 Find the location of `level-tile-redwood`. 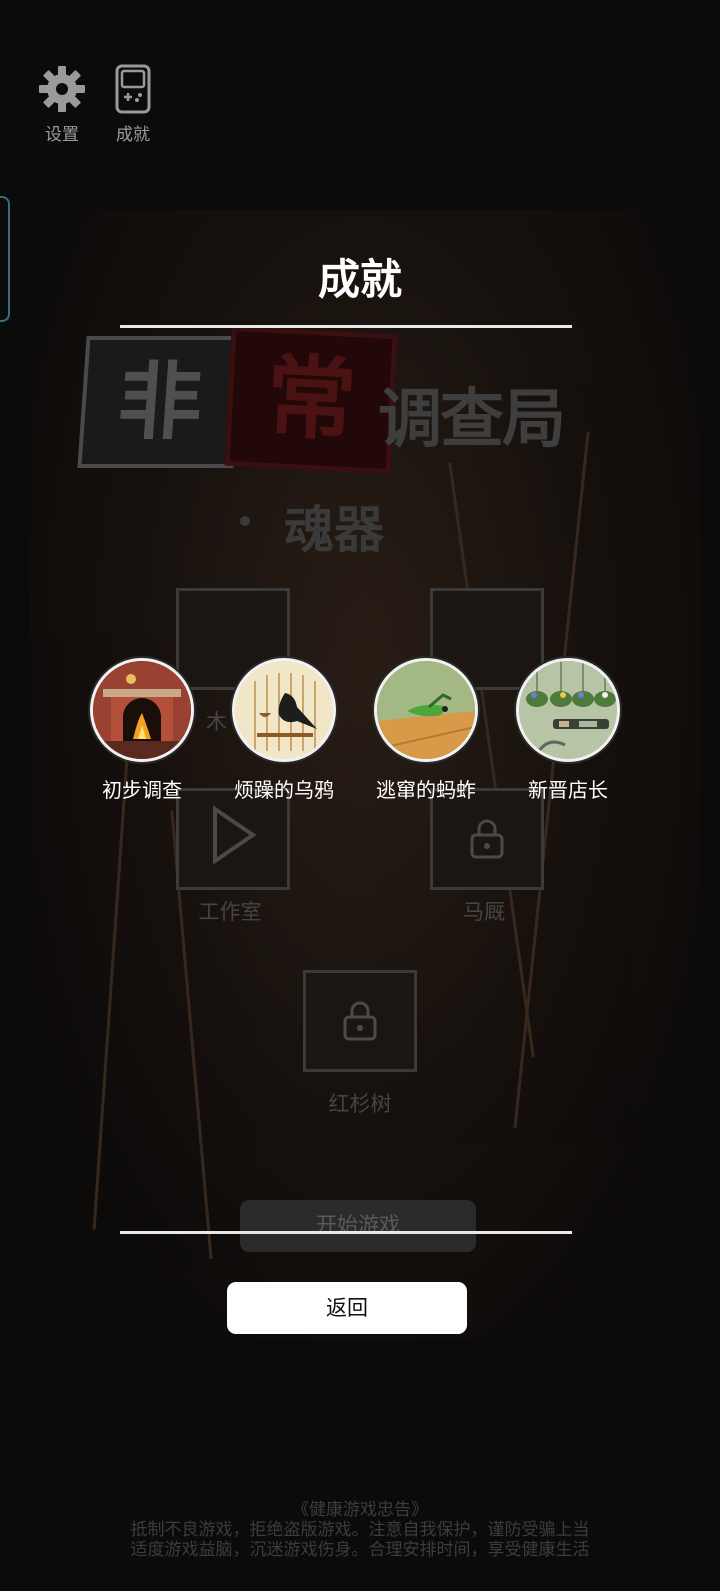

level-tile-redwood is located at coordinates (360, 1021).